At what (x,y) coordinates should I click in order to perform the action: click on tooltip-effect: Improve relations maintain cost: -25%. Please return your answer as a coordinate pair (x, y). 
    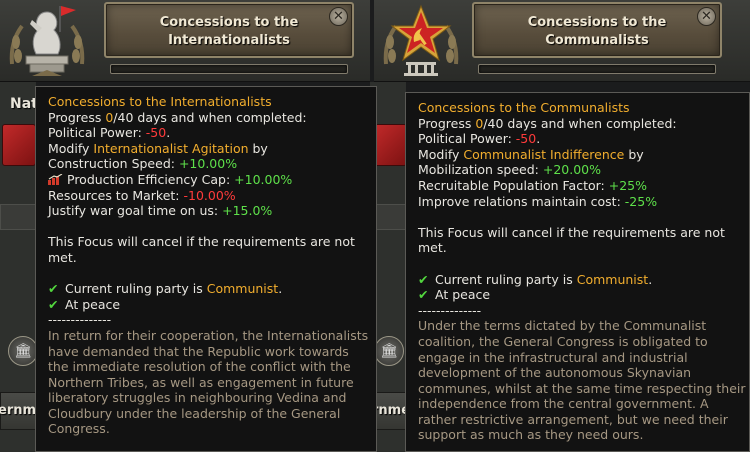
    Looking at the image, I should click on (538, 201).